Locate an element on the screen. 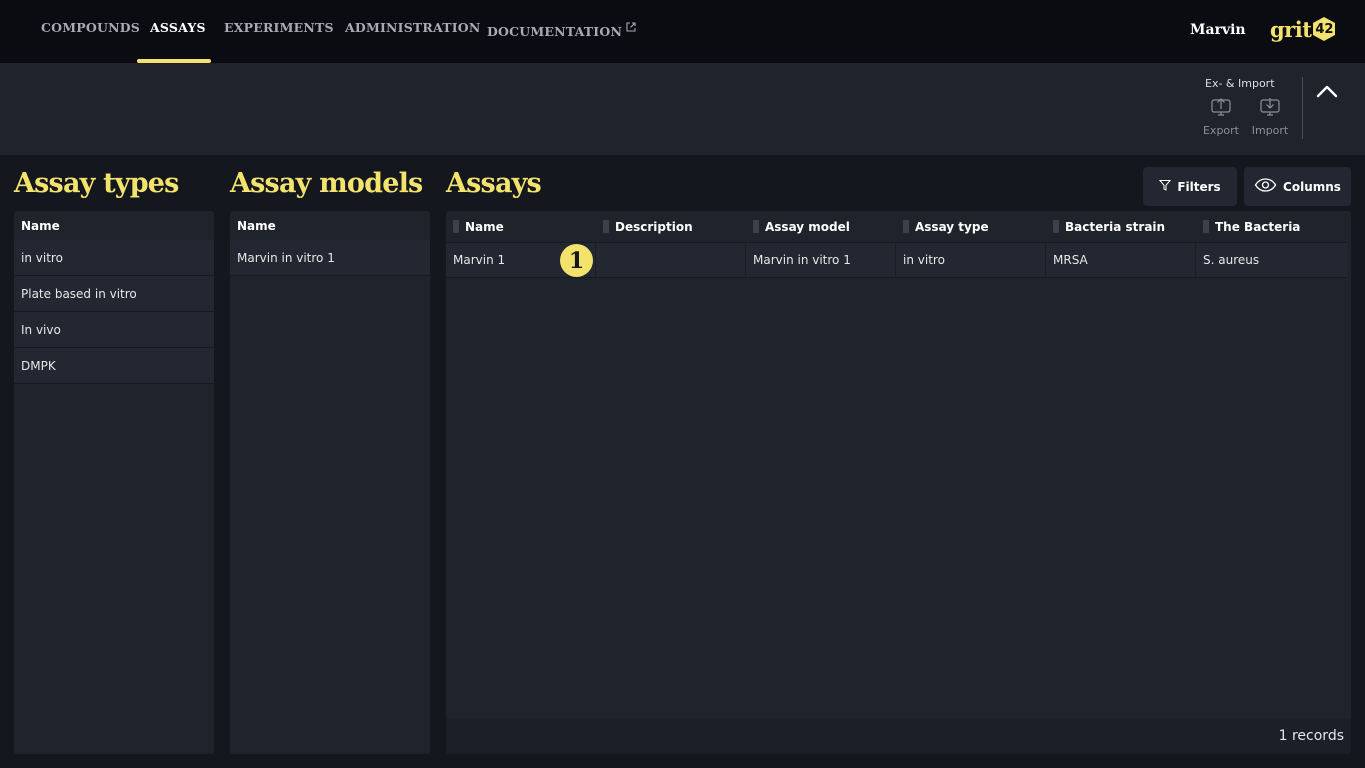 Image resolution: width=1365 pixels, height=768 pixels. nav-administration: ADMINISTRATION is located at coordinates (413, 27).